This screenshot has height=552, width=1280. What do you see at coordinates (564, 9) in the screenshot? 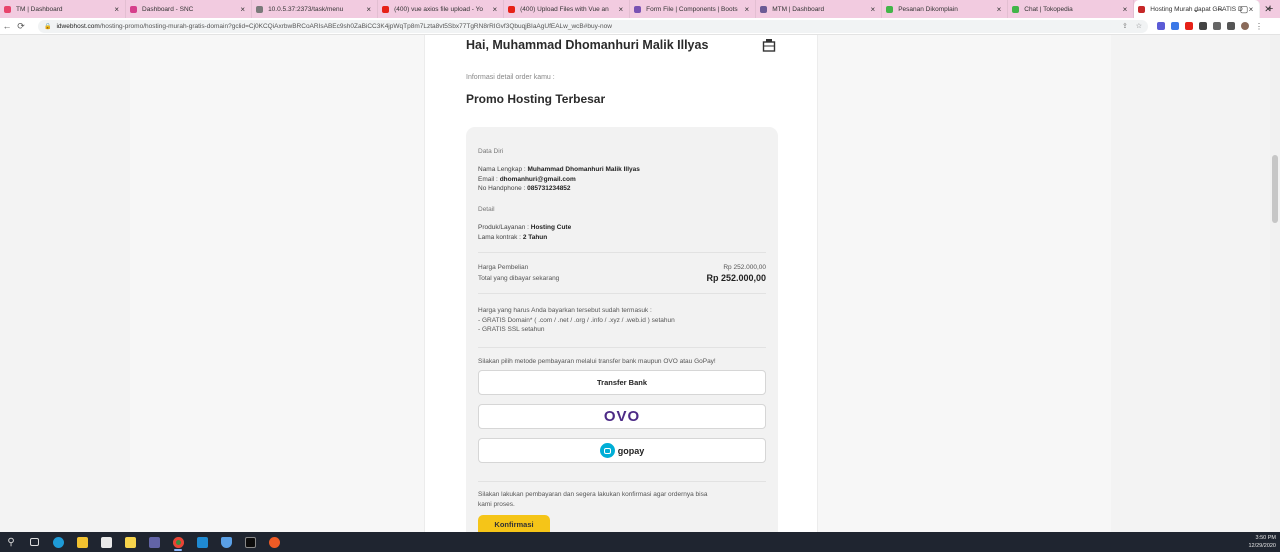
I see `tab-title: (400) Upload Files with Vue an` at bounding box center [564, 9].